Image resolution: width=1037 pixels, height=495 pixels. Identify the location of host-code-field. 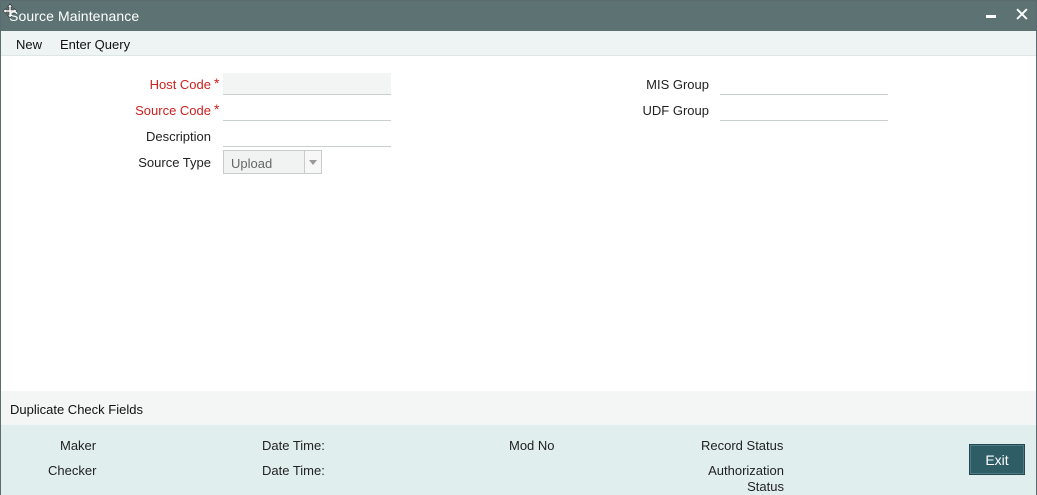
(307, 84).